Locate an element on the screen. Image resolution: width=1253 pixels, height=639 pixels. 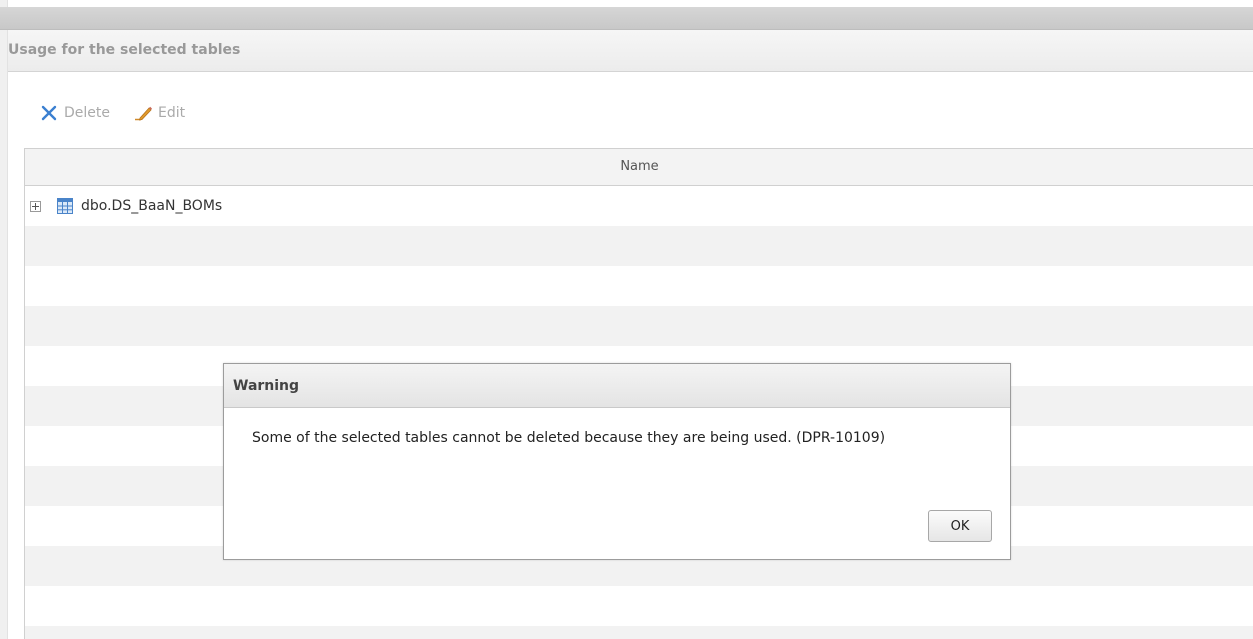
pencil-icon is located at coordinates (143, 113).